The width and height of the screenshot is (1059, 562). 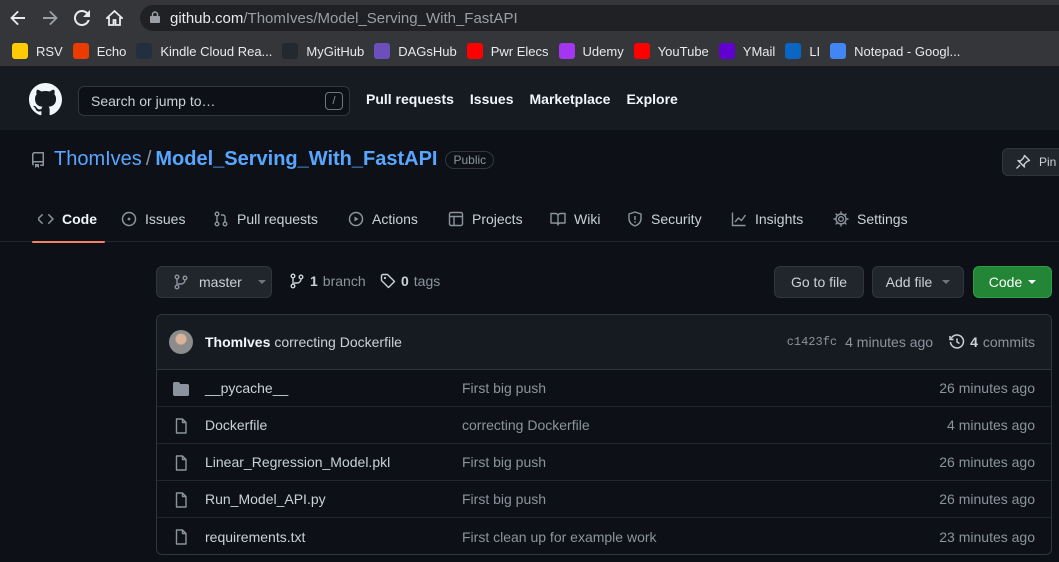 What do you see at coordinates (1032, 282) in the screenshot?
I see `chevron-down-icon` at bounding box center [1032, 282].